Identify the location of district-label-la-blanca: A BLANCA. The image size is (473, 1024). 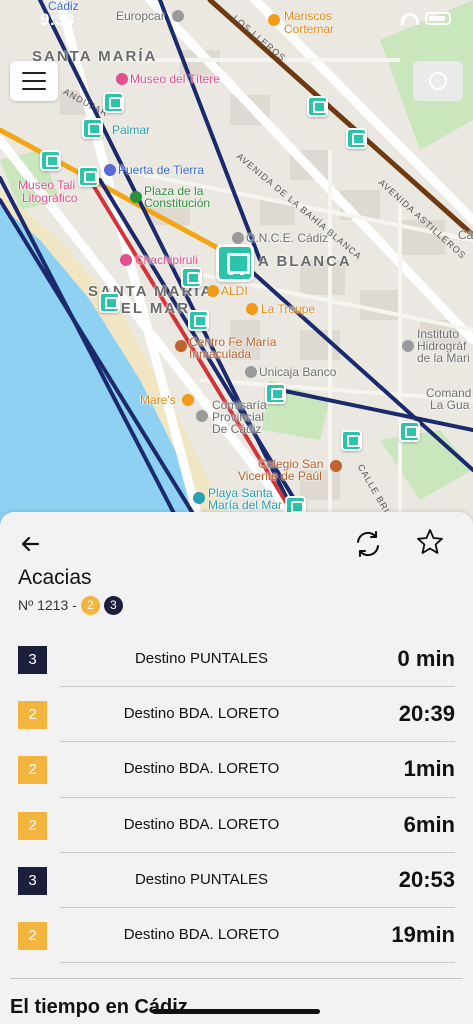
(305, 261).